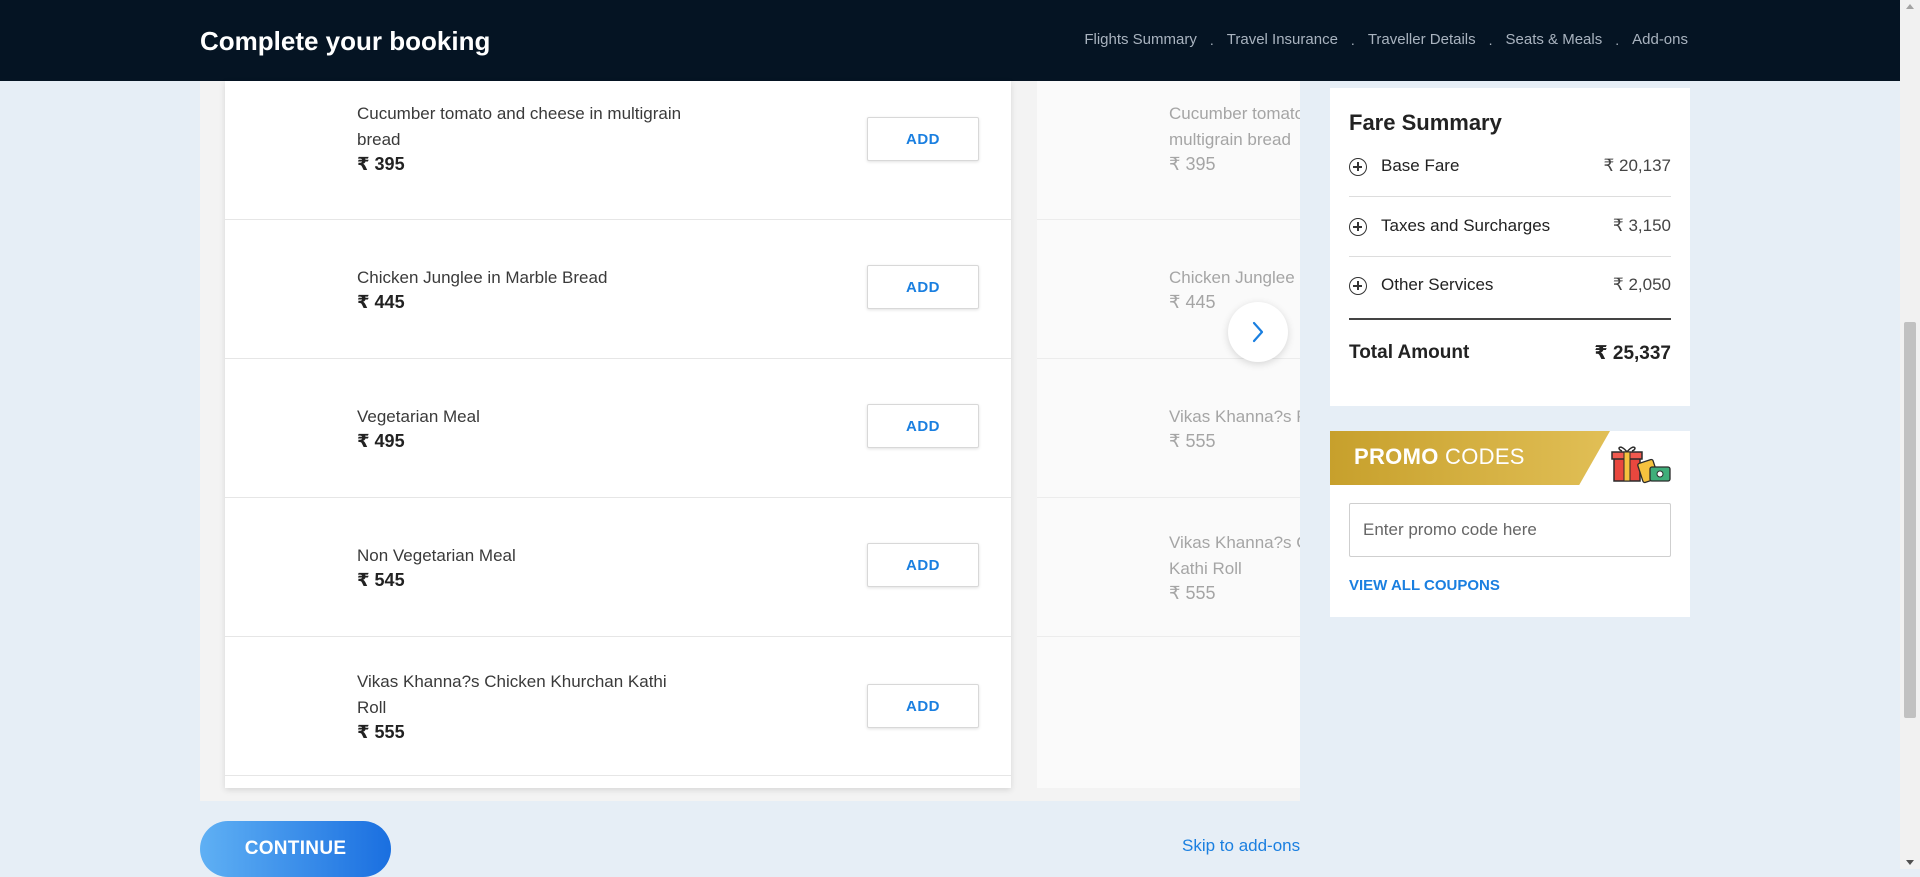  I want to click on scrollbar-thumb, so click(1910, 520).